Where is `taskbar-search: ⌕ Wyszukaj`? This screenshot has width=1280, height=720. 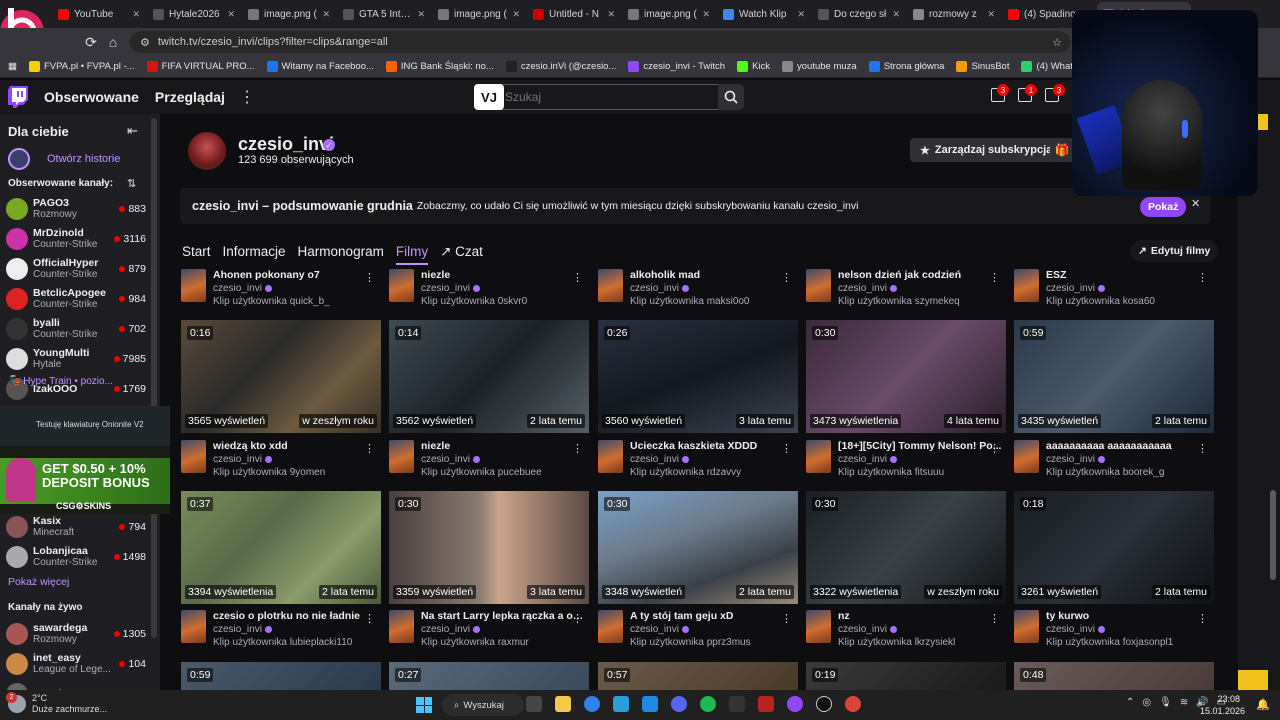
taskbar-search: ⌕ Wyszukaj is located at coordinates (483, 705).